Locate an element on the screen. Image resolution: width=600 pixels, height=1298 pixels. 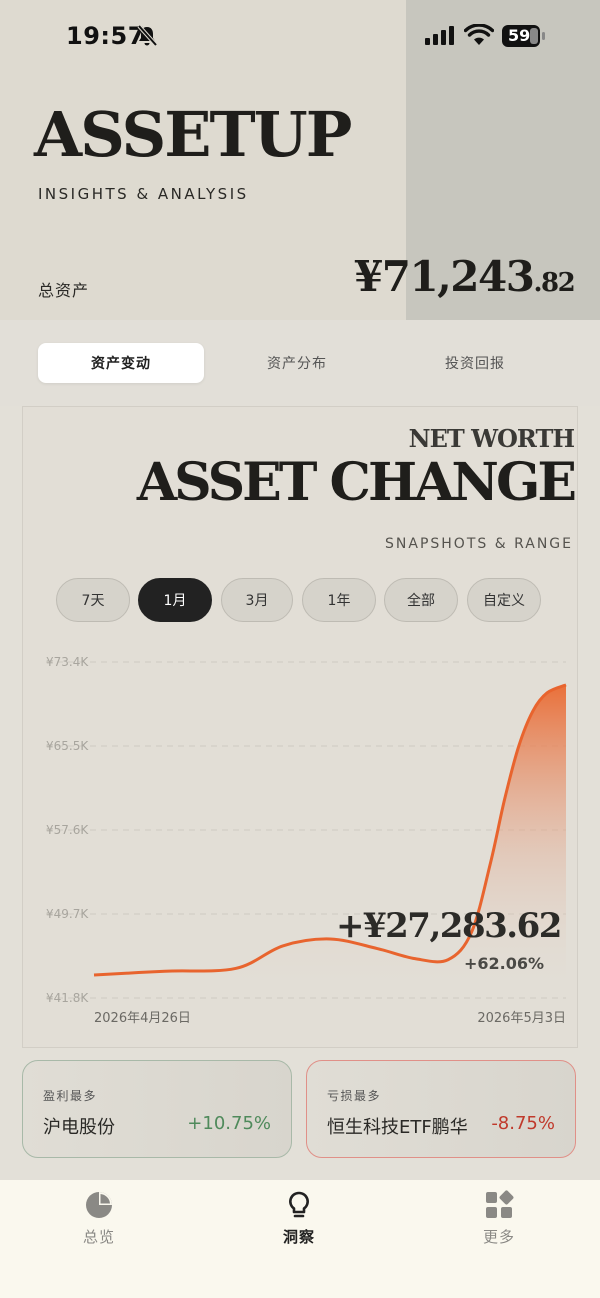
app-title: ASSETUP is located at coordinates (193, 134).